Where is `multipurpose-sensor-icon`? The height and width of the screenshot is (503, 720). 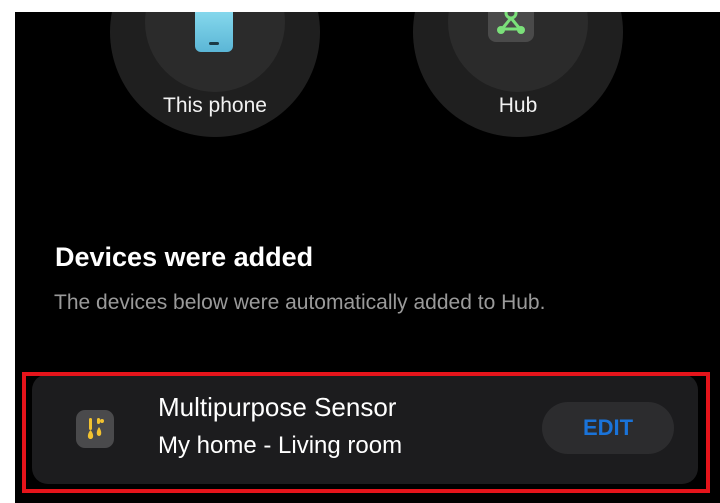
multipurpose-sensor-icon is located at coordinates (95, 429).